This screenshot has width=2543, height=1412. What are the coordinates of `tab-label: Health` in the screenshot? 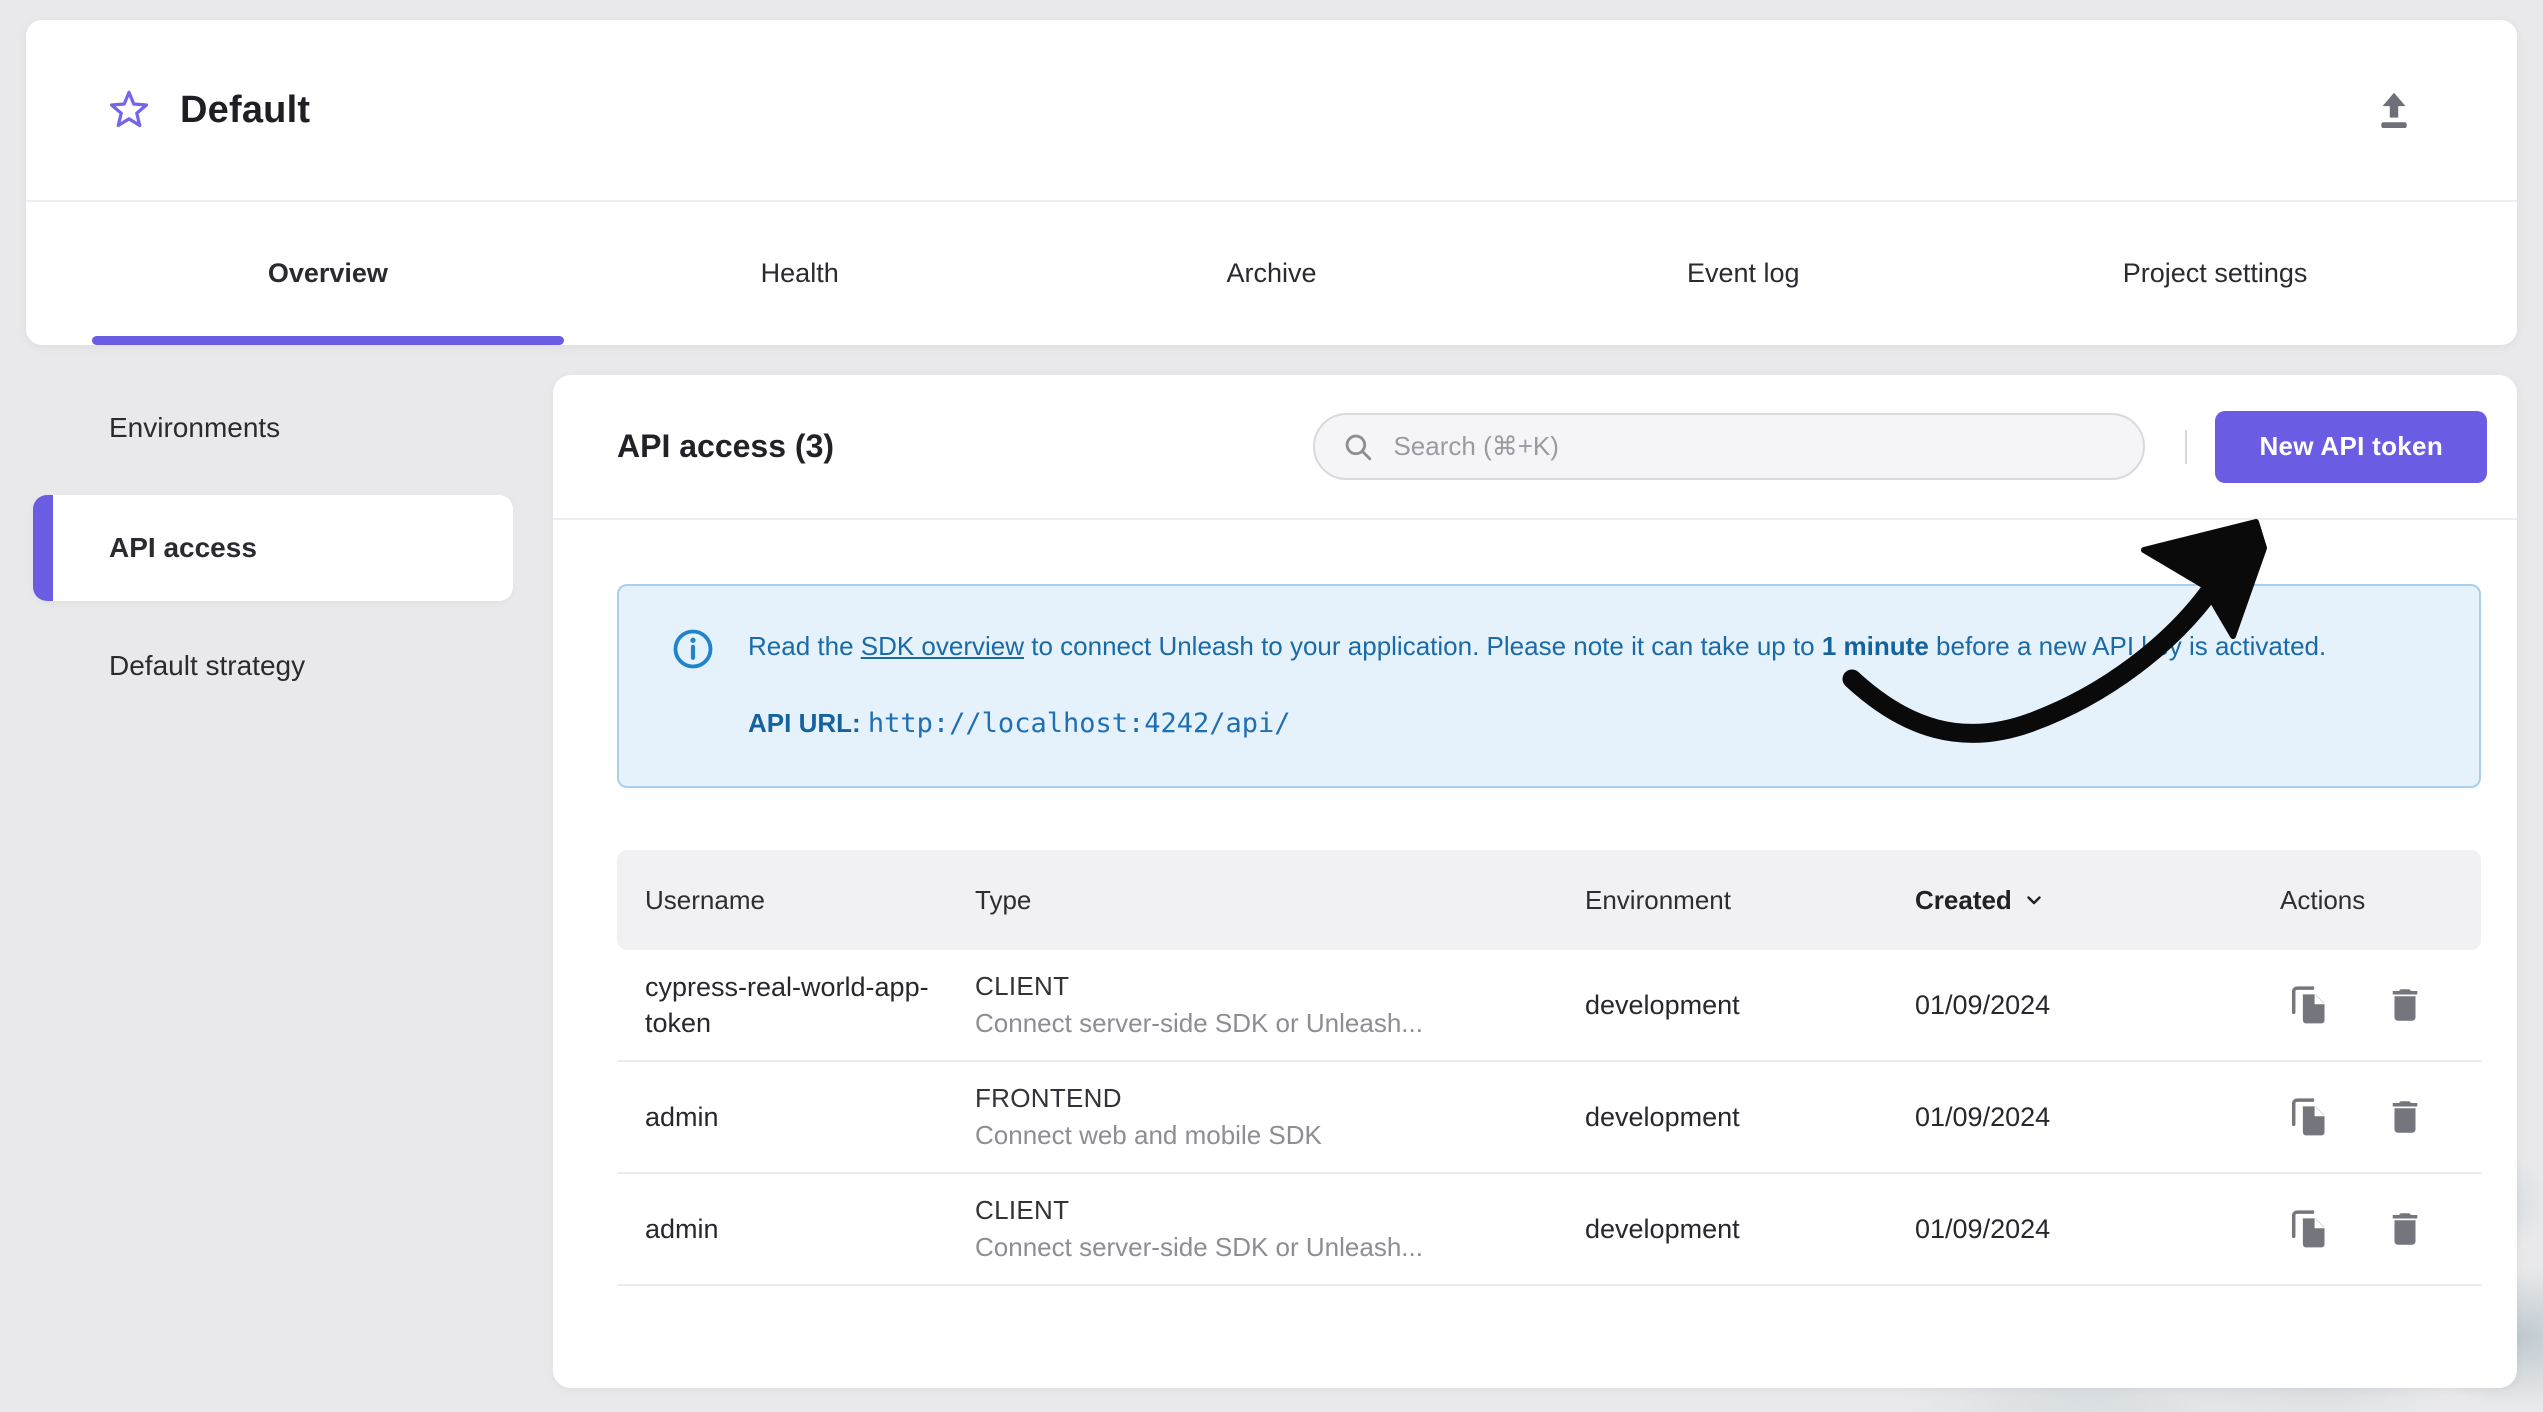 It's located at (799, 273).